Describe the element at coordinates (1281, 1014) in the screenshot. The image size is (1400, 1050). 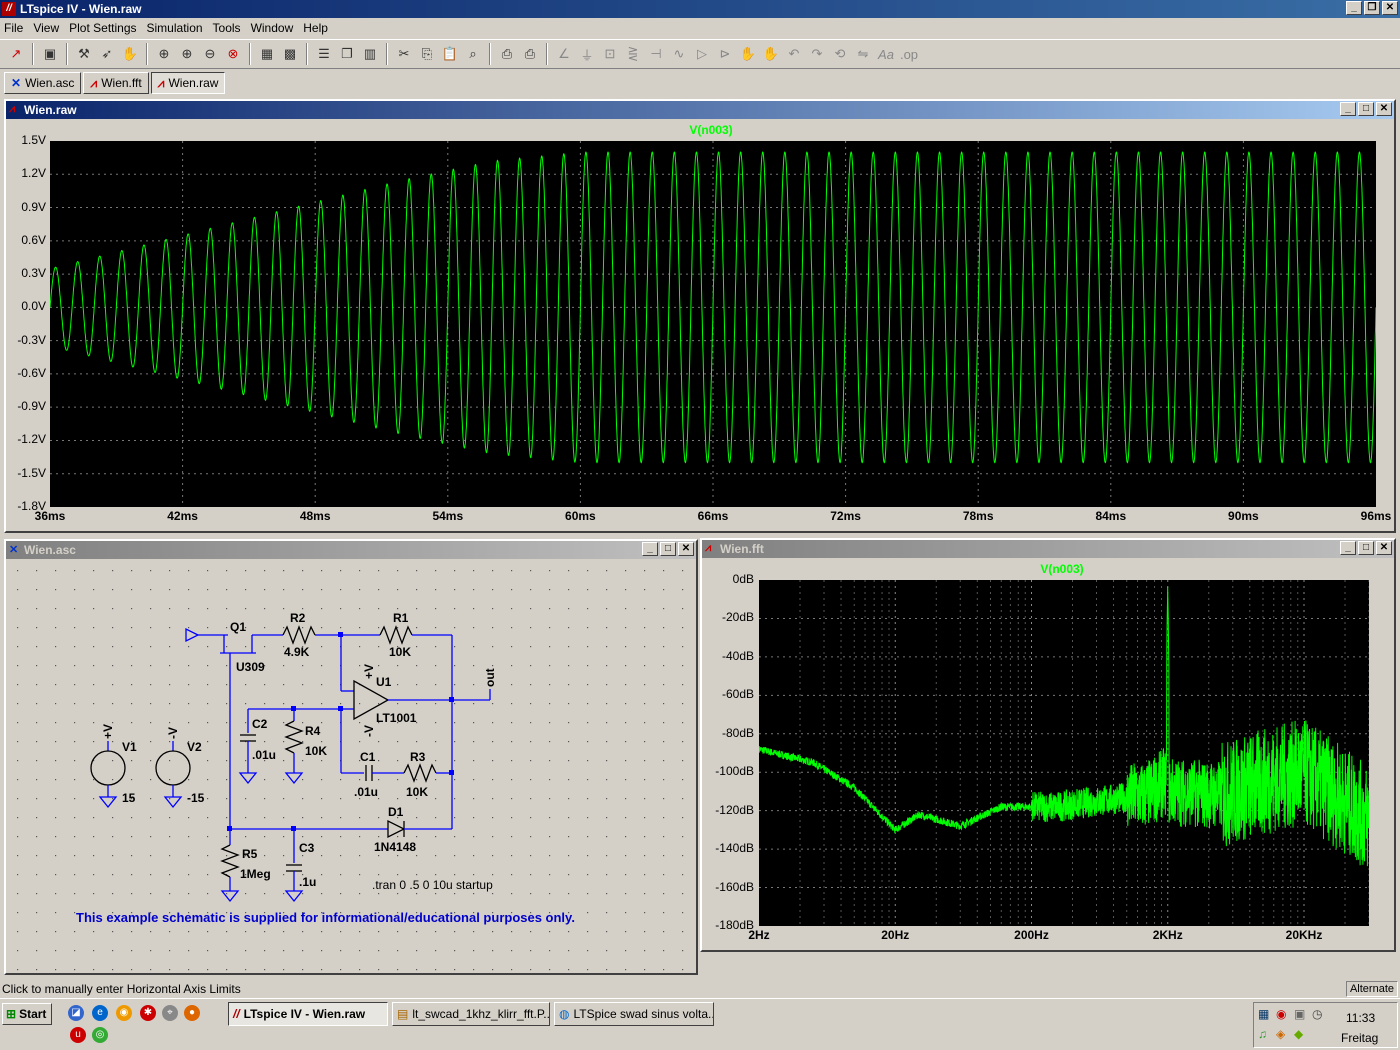
I see `tray-security-icon: ◉` at that location.